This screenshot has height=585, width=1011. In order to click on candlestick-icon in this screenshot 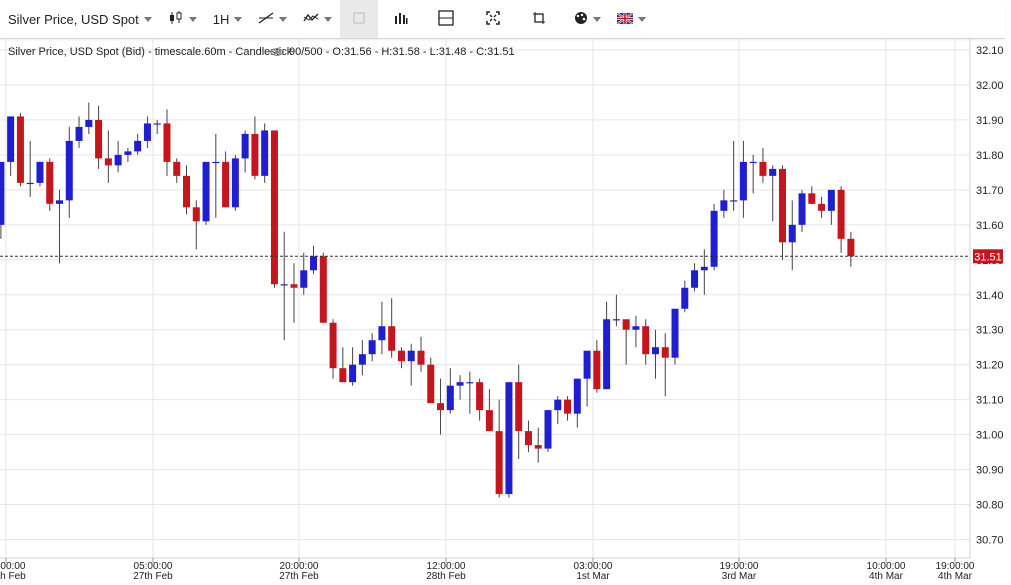, I will do `click(176, 19)`.